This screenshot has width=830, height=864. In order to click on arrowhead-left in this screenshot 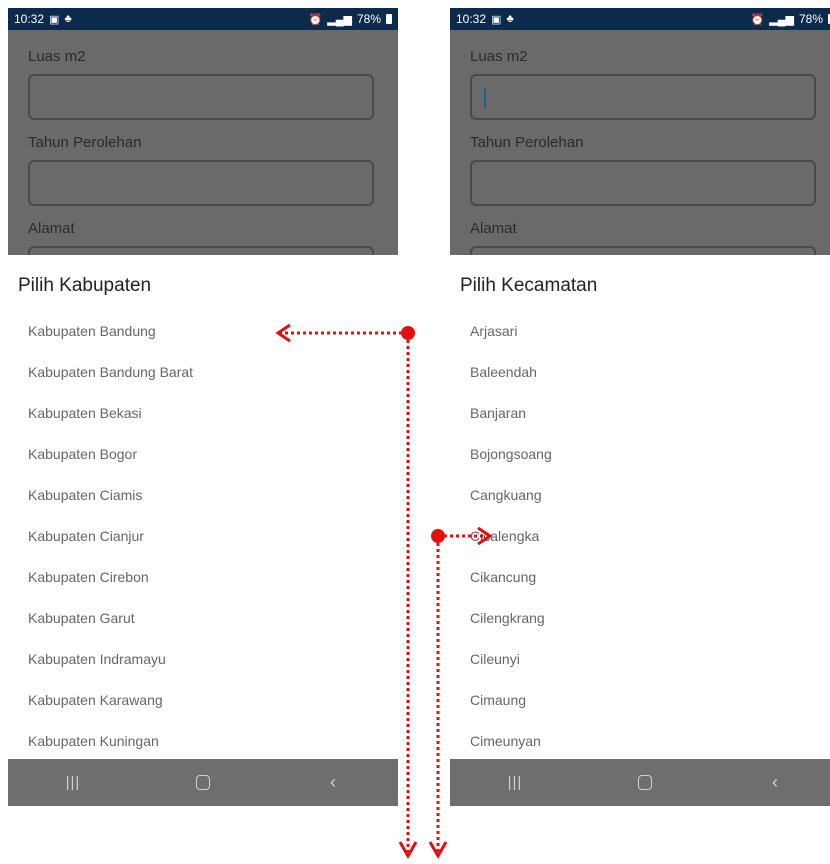, I will do `click(283, 333)`.